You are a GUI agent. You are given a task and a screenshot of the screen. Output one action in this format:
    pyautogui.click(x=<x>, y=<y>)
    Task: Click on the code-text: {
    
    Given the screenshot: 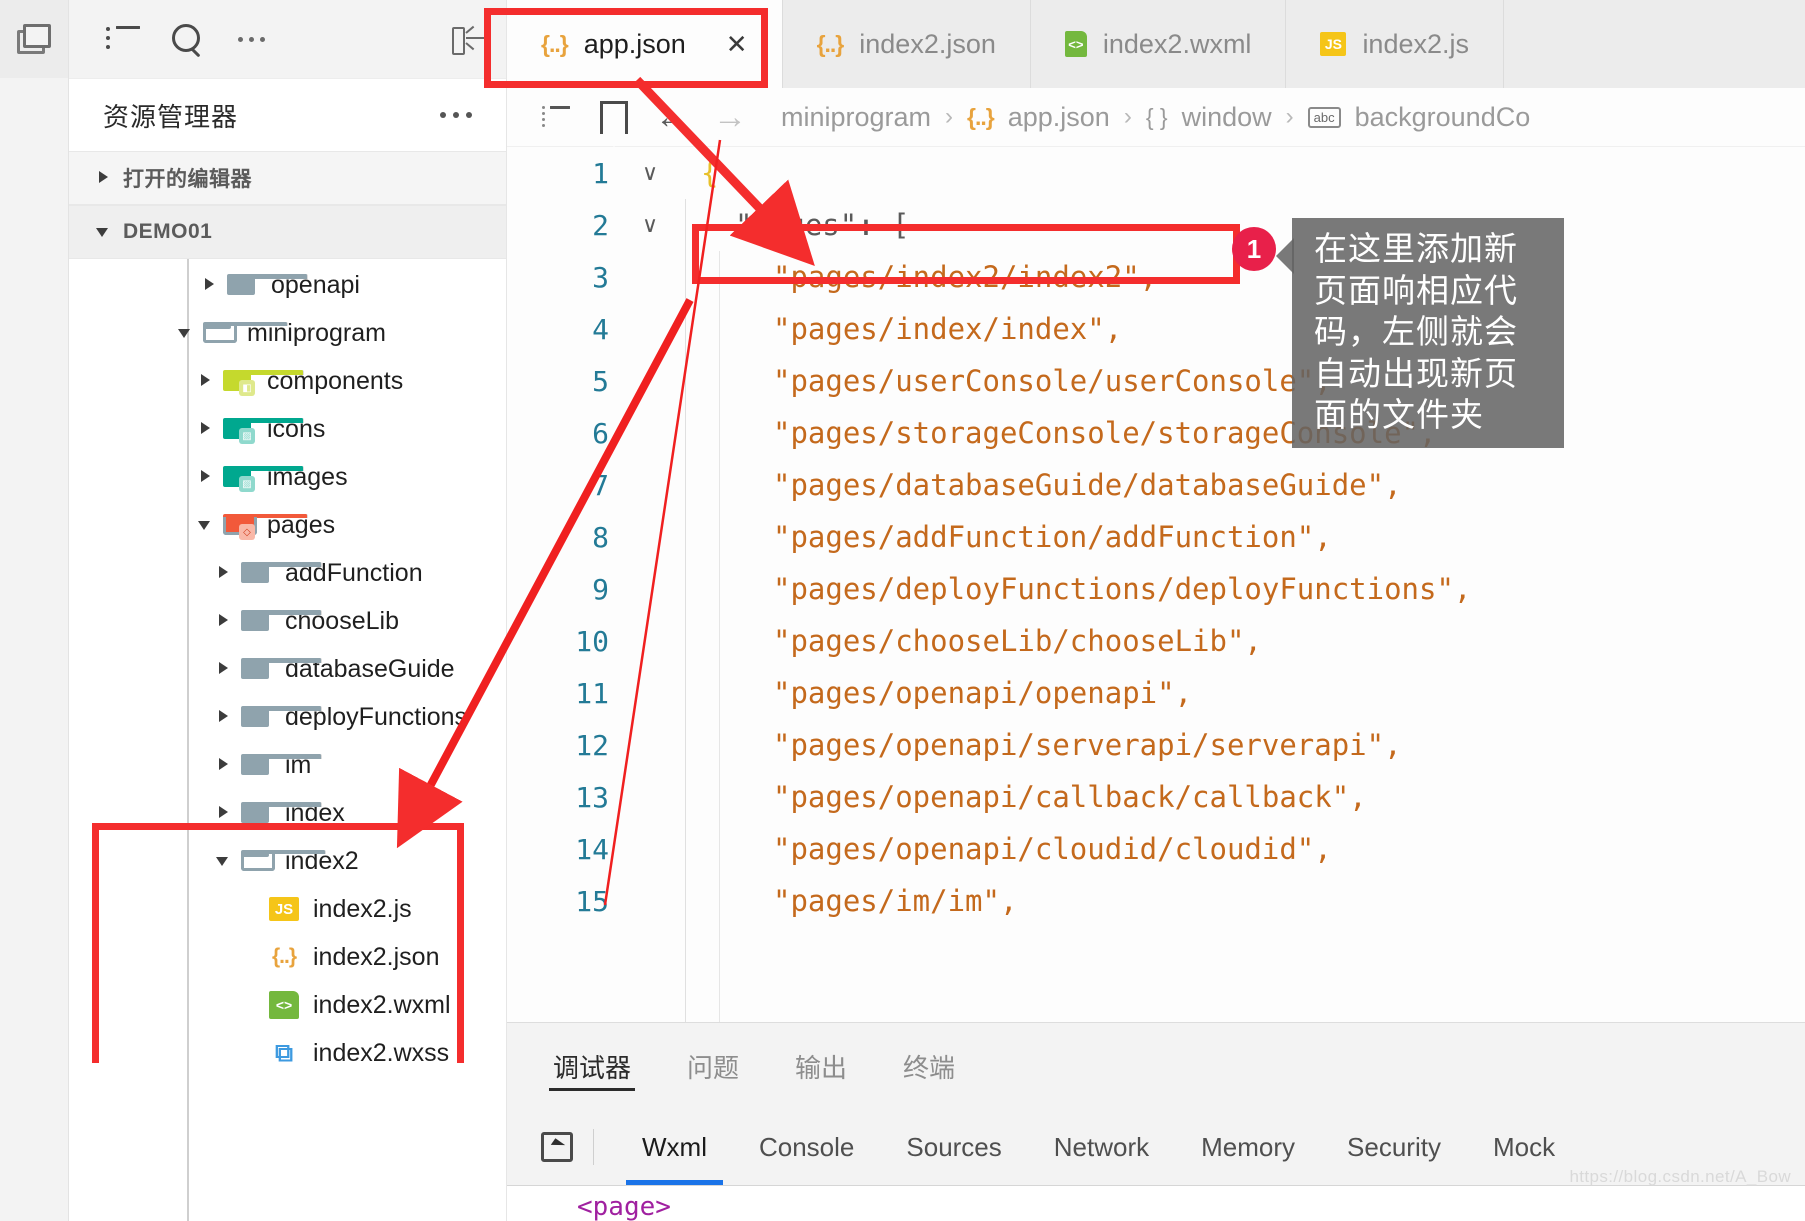 What is the action you would take?
    pyautogui.click(x=710, y=173)
    